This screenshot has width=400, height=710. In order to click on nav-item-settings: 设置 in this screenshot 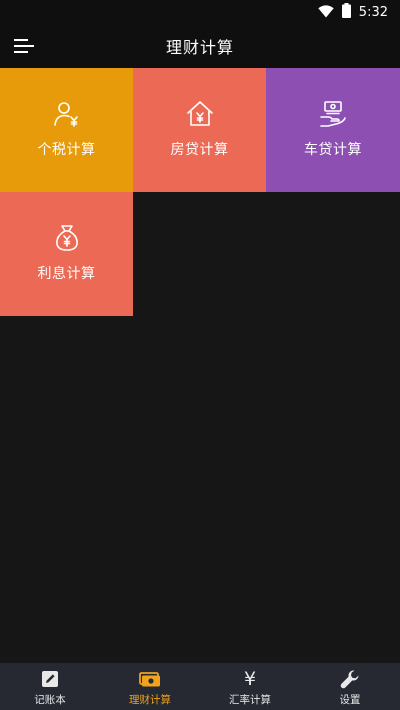, I will do `click(350, 686)`.